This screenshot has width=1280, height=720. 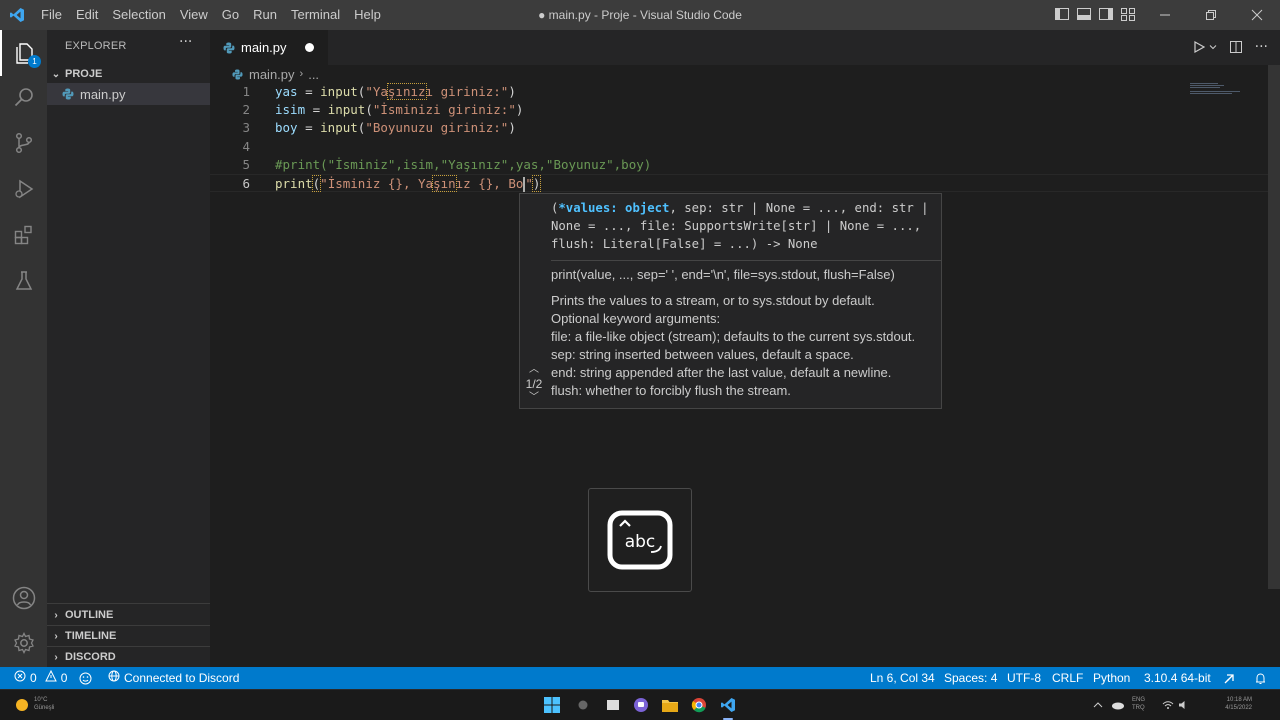 What do you see at coordinates (264, 47) in the screenshot?
I see `tab-label: main.py` at bounding box center [264, 47].